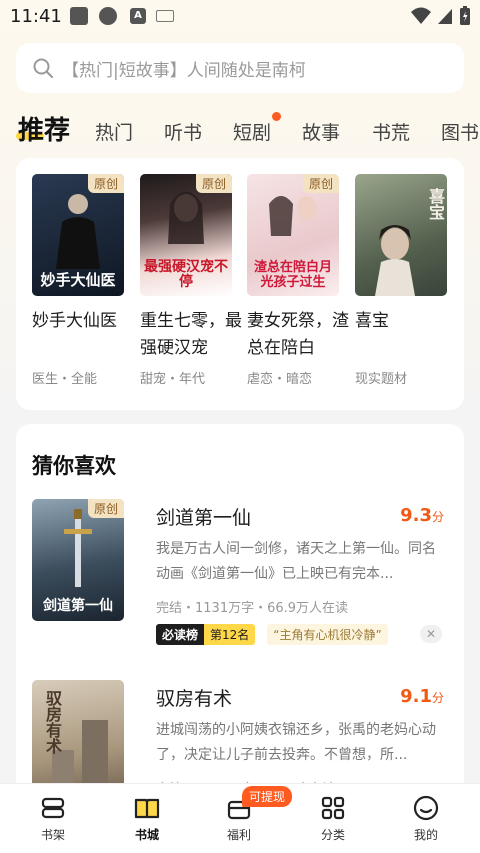 The height and width of the screenshot is (853, 480). Describe the element at coordinates (267, 796) in the screenshot. I see `withdraw-badge: 可提现` at that location.